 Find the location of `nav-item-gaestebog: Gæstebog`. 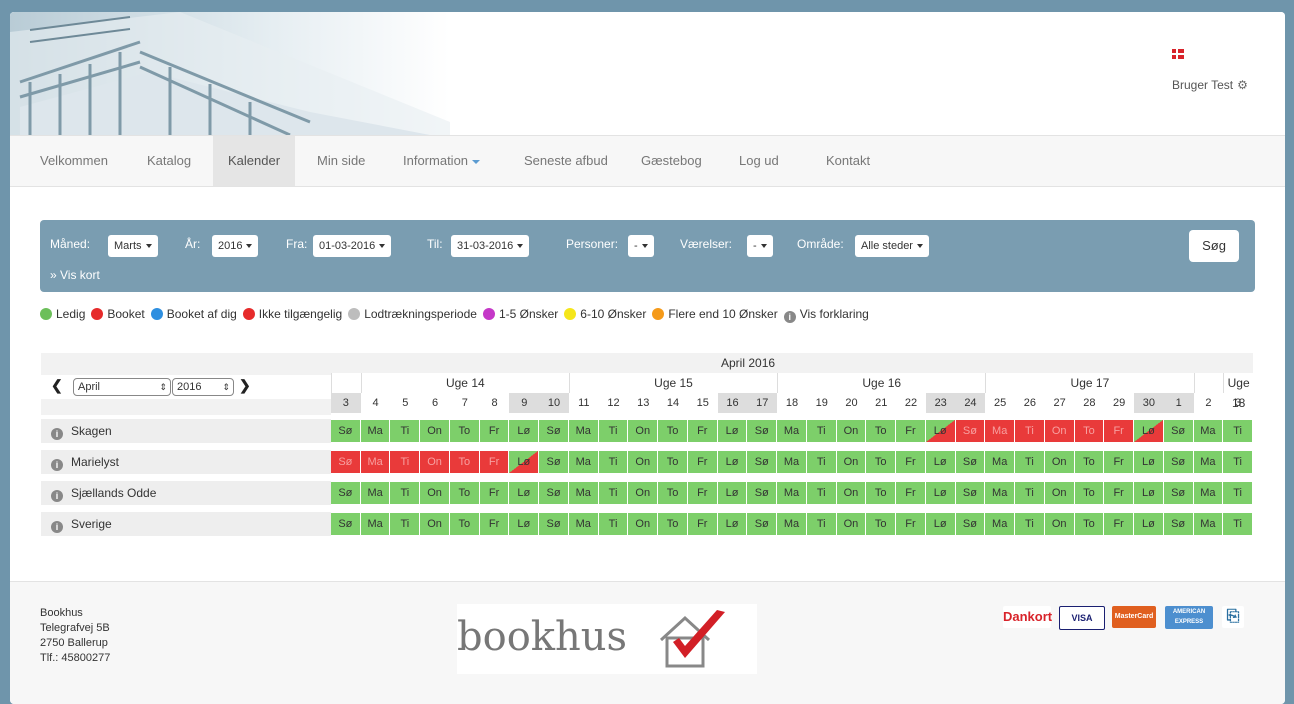

nav-item-gaestebog: Gæstebog is located at coordinates (671, 161).